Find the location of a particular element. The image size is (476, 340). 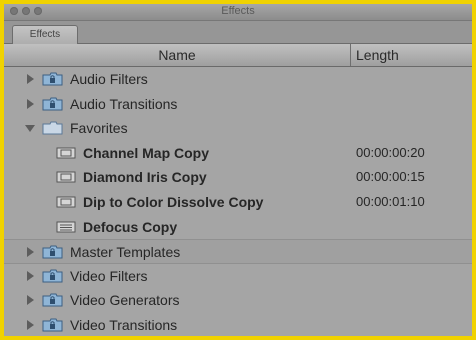

list-item-label: Diamond Iris Copy is located at coordinates (145, 177).